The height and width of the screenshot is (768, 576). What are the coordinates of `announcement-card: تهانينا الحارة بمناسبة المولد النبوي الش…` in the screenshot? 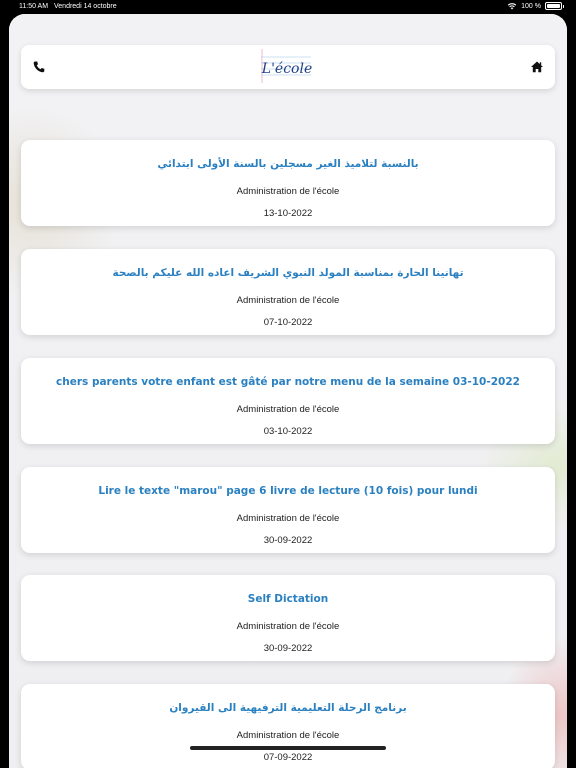 It's located at (288, 292).